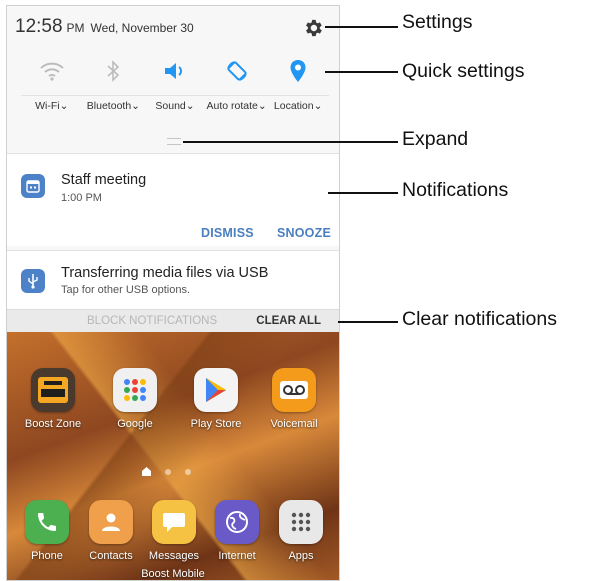 Image resolution: width=609 pixels, height=581 pixels. Describe the element at coordinates (33, 186) in the screenshot. I see `calendar-icon` at that location.